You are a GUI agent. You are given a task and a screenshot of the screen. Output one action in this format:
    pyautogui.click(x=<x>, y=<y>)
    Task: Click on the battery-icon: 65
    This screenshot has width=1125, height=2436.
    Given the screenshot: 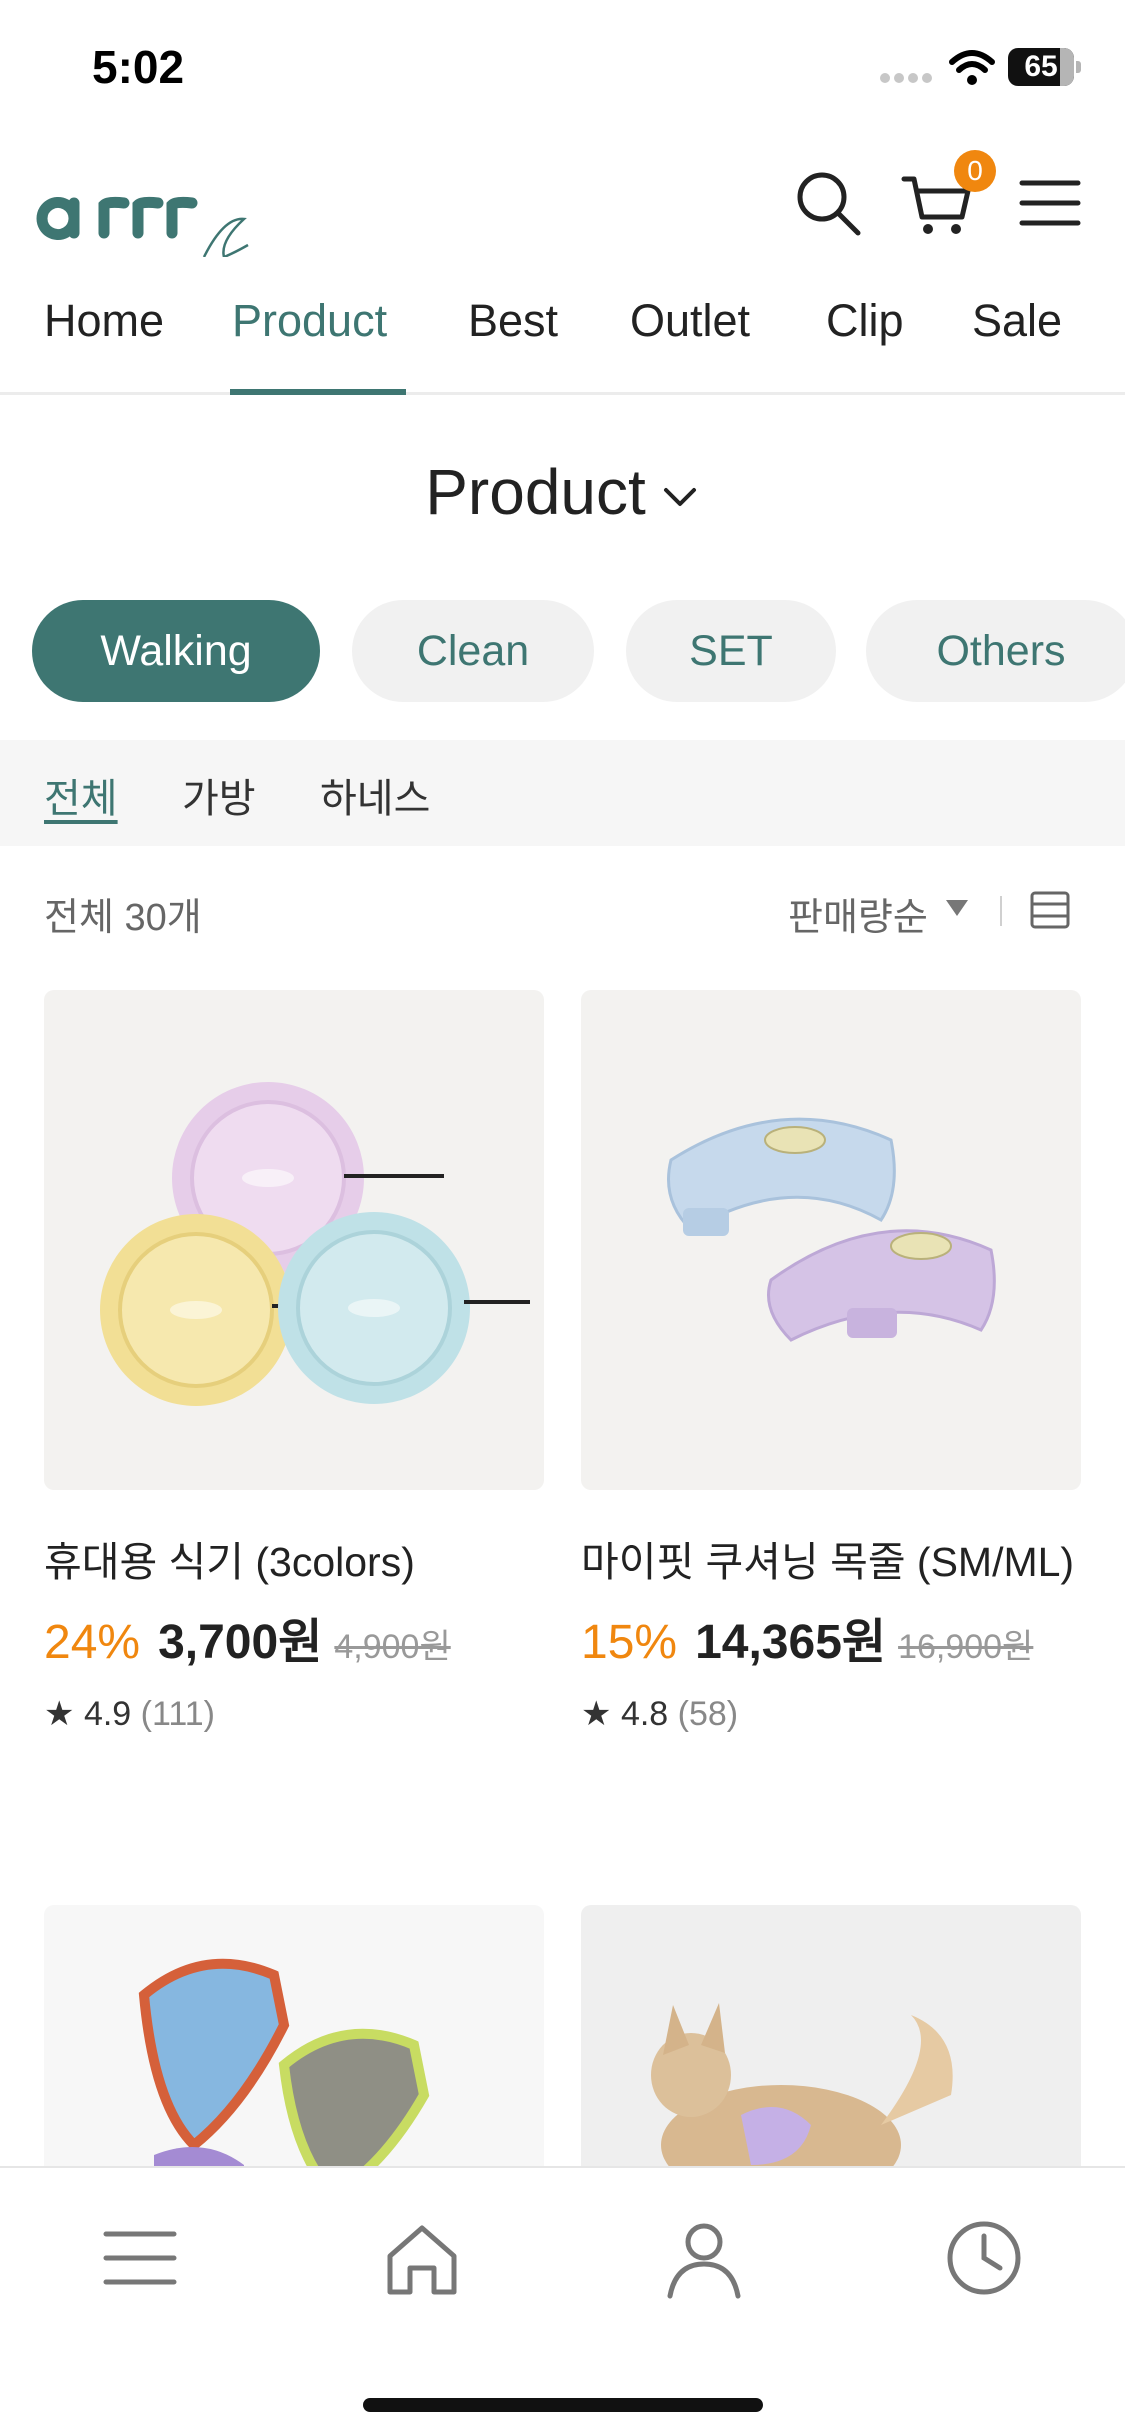 What is the action you would take?
    pyautogui.click(x=1044, y=68)
    